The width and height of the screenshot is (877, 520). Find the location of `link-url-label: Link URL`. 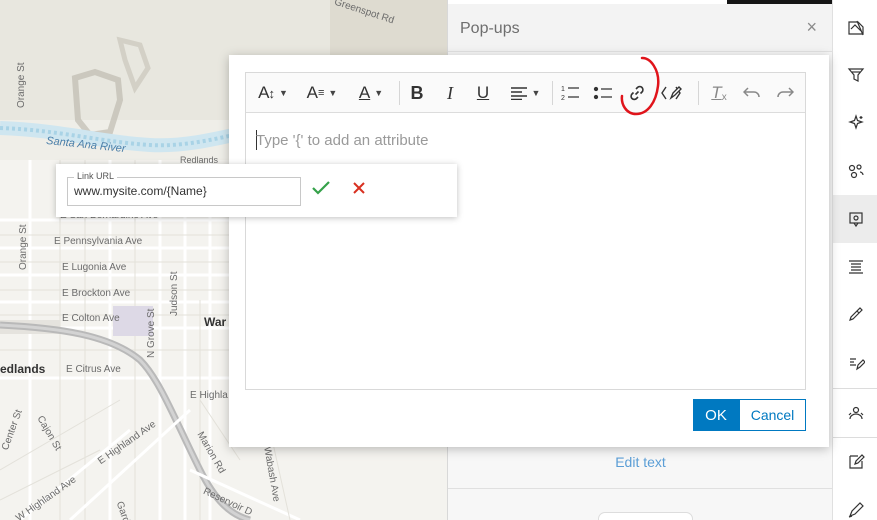

link-url-label: Link URL is located at coordinates (96, 176).